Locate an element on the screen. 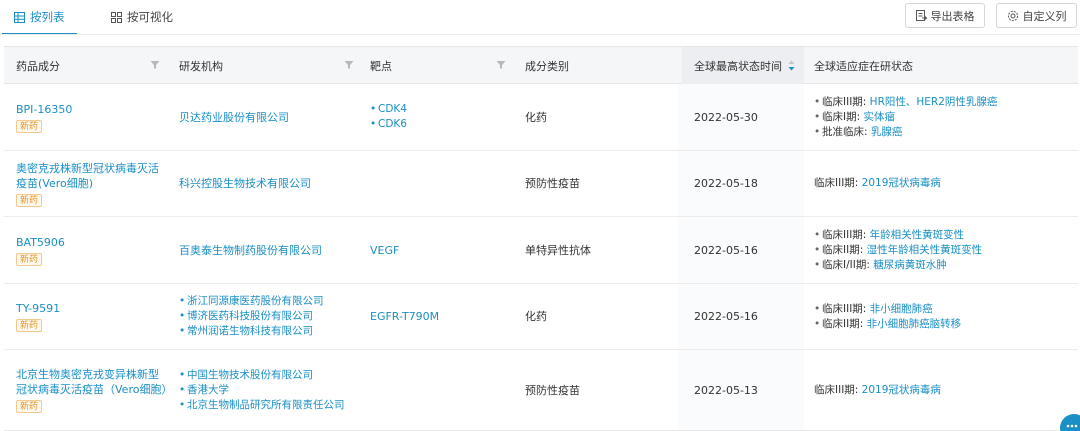 Image resolution: width=1080 pixels, height=431 pixels. indication-item: 临床II期: 非小细胞肺癌脑转移 is located at coordinates (945, 324).